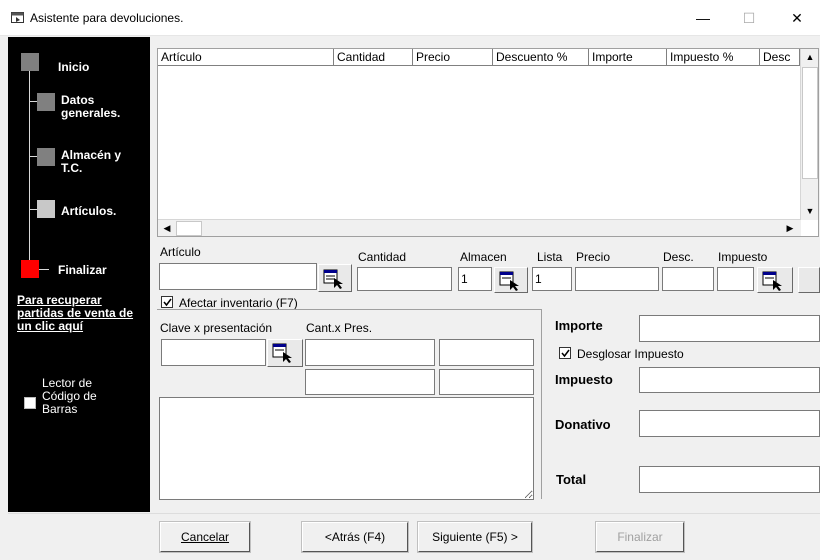 This screenshot has width=820, height=560. I want to click on app-icon, so click(17, 19).